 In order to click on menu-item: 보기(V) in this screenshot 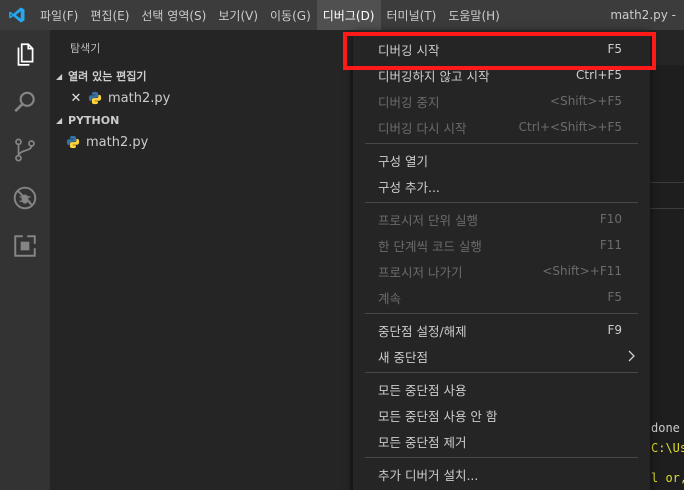, I will do `click(238, 15)`.